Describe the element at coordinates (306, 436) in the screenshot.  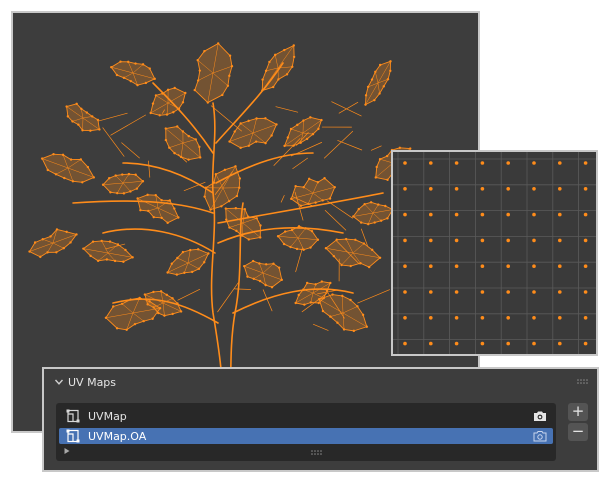
I see `list-item-active: UVMap.OA` at that location.